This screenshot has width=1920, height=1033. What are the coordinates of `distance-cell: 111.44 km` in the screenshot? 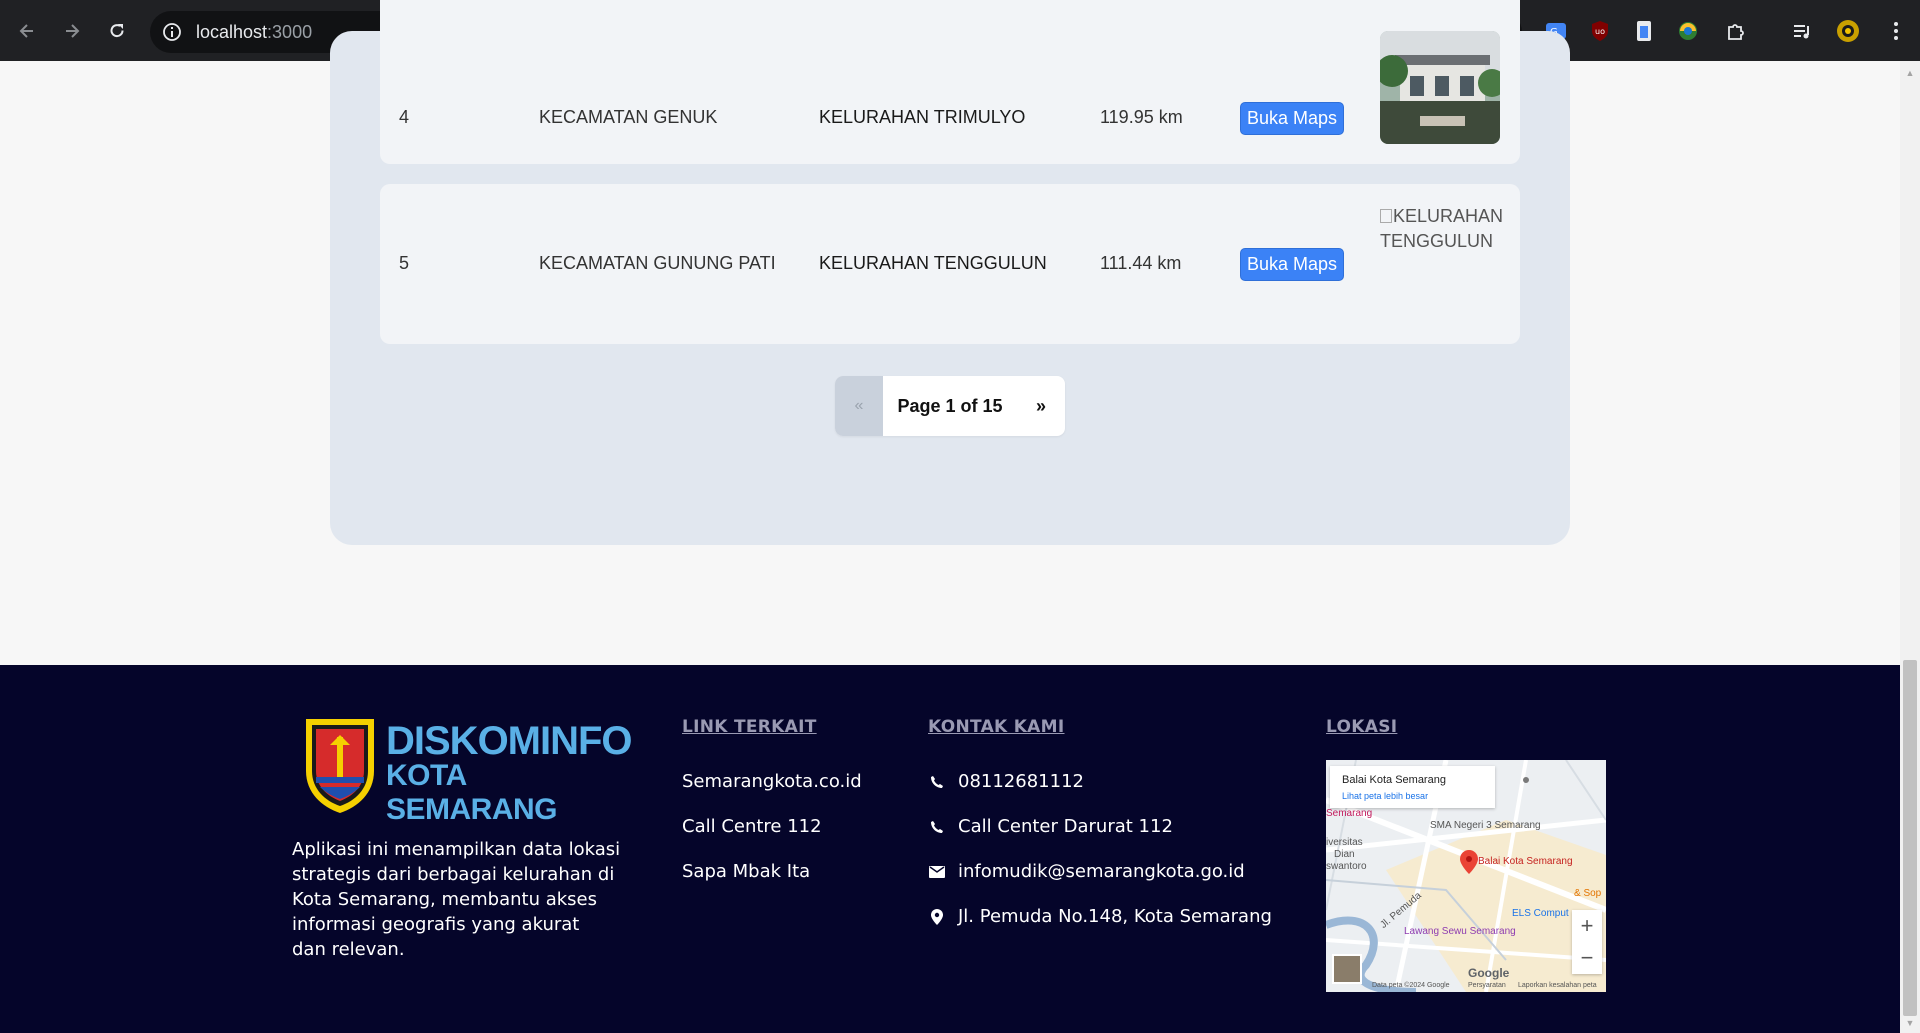 It's located at (1141, 263).